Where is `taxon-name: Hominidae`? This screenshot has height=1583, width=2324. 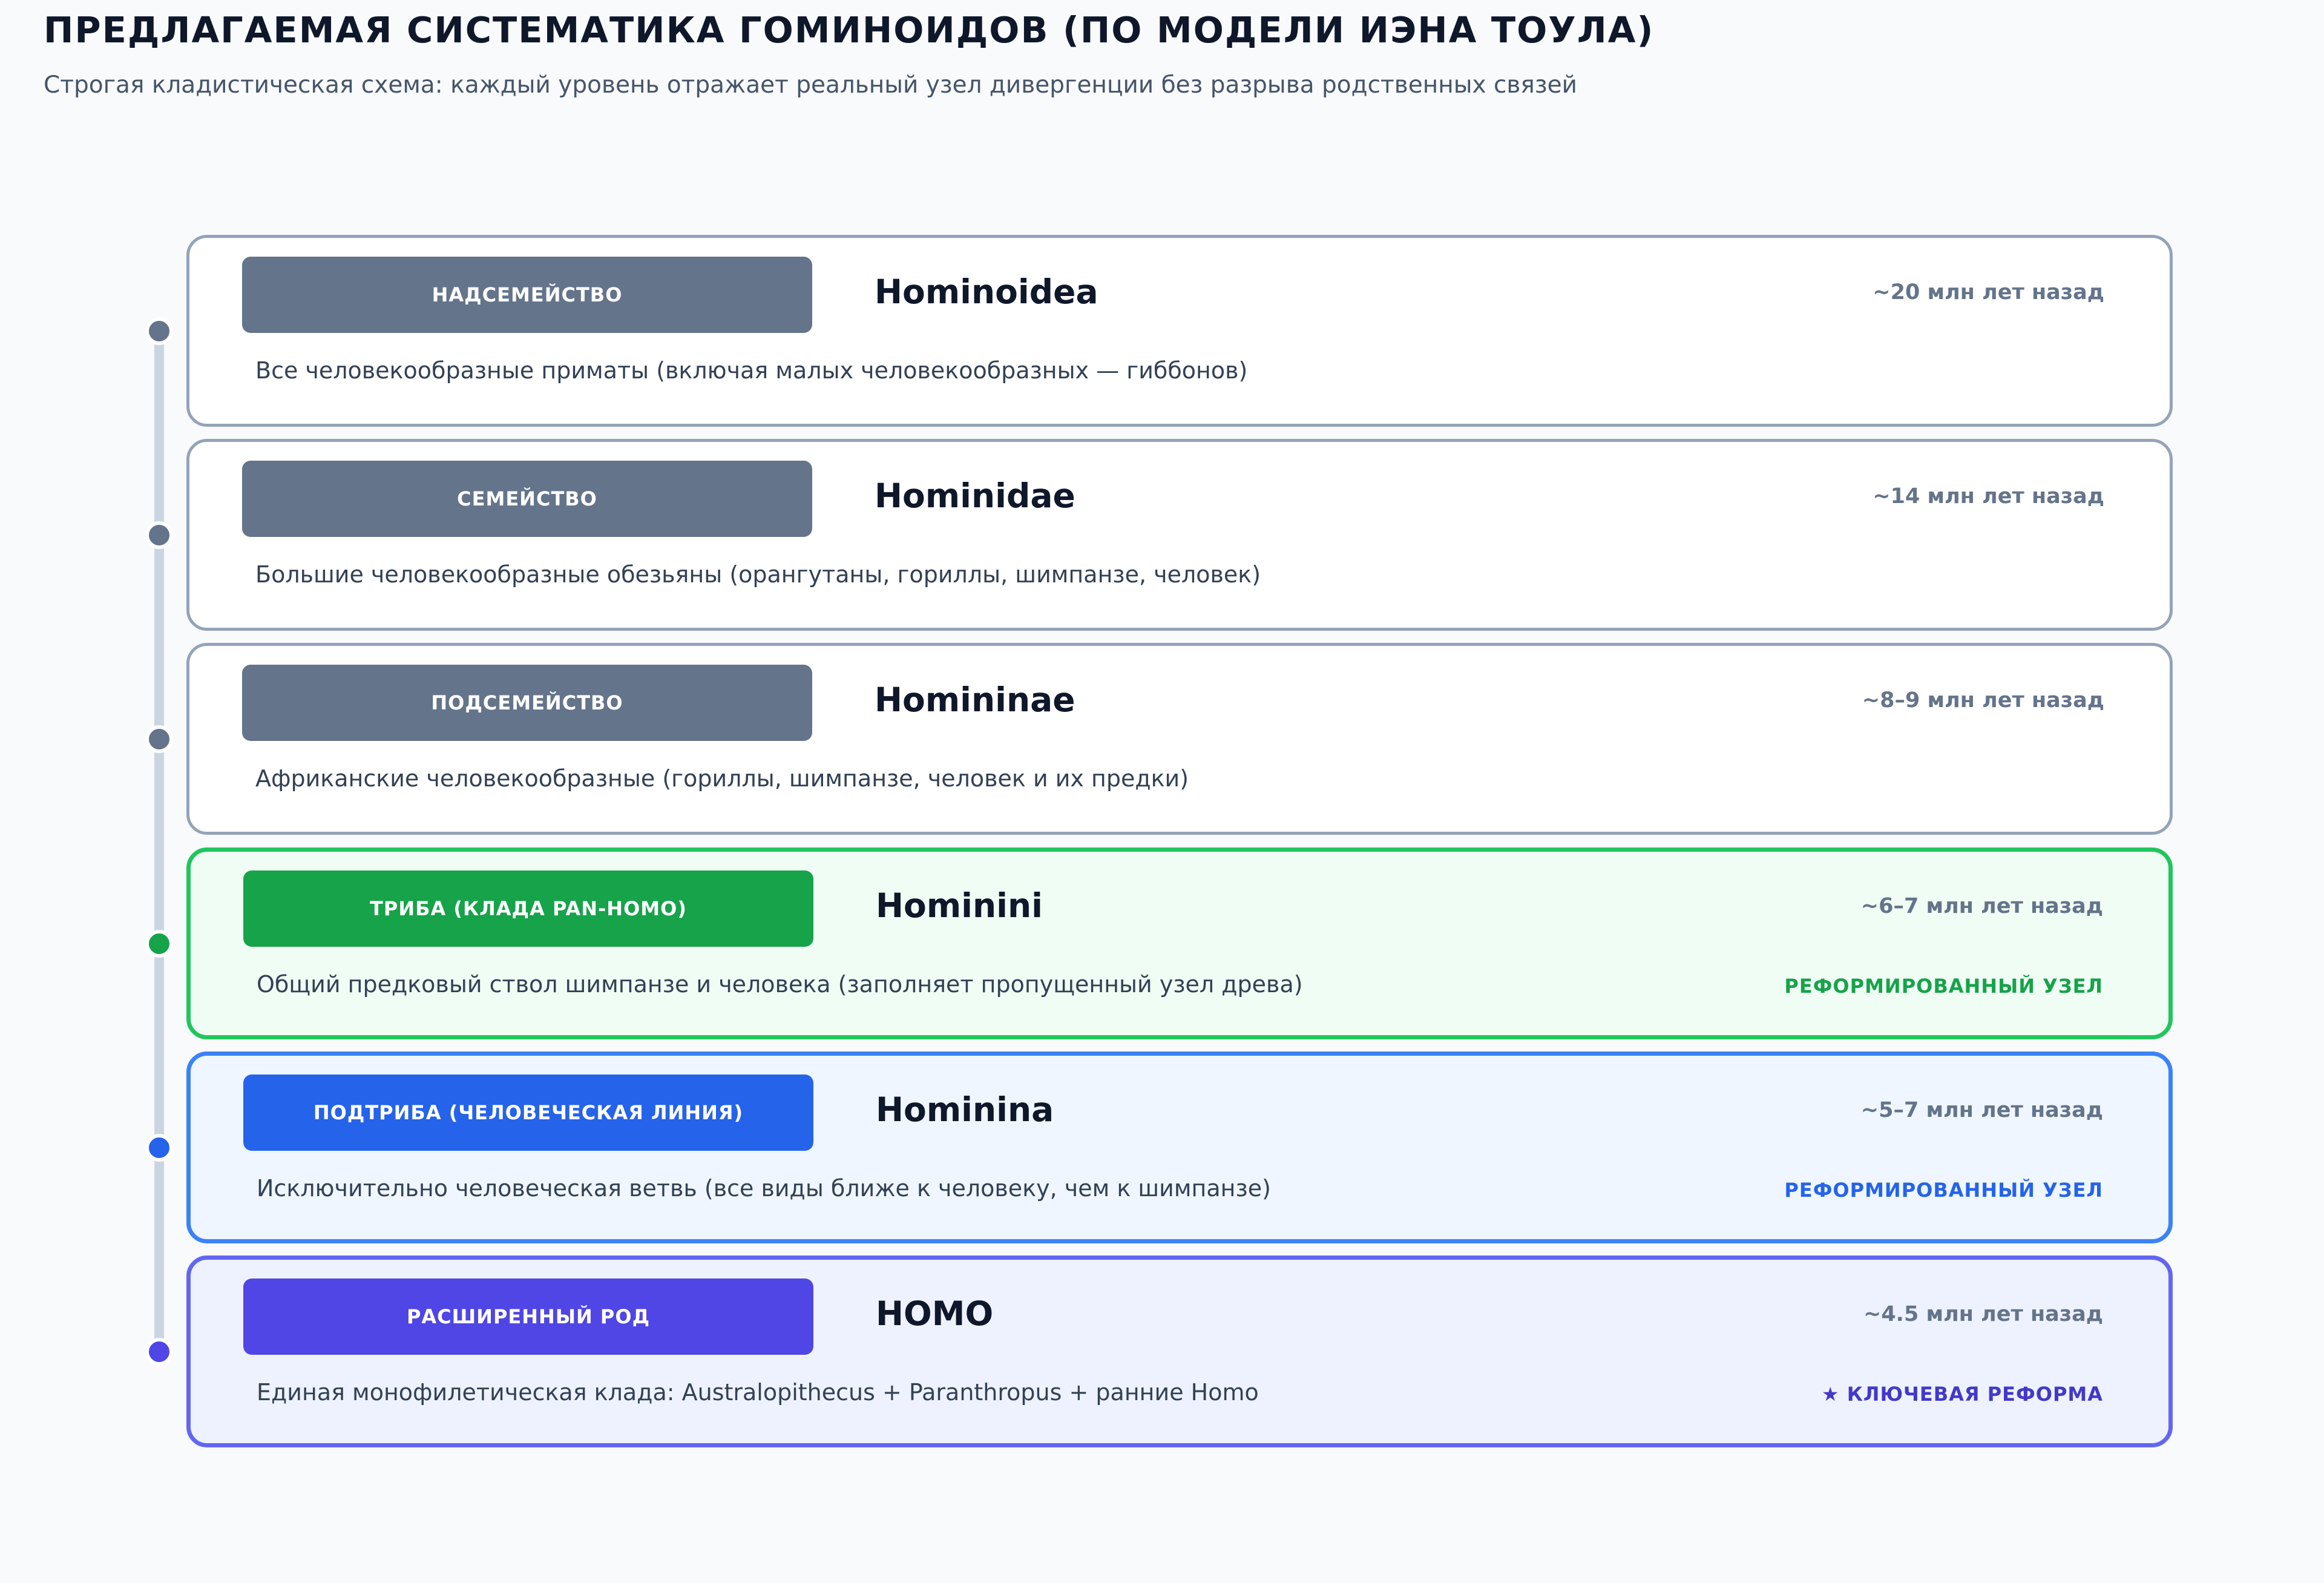 taxon-name: Hominidae is located at coordinates (975, 496).